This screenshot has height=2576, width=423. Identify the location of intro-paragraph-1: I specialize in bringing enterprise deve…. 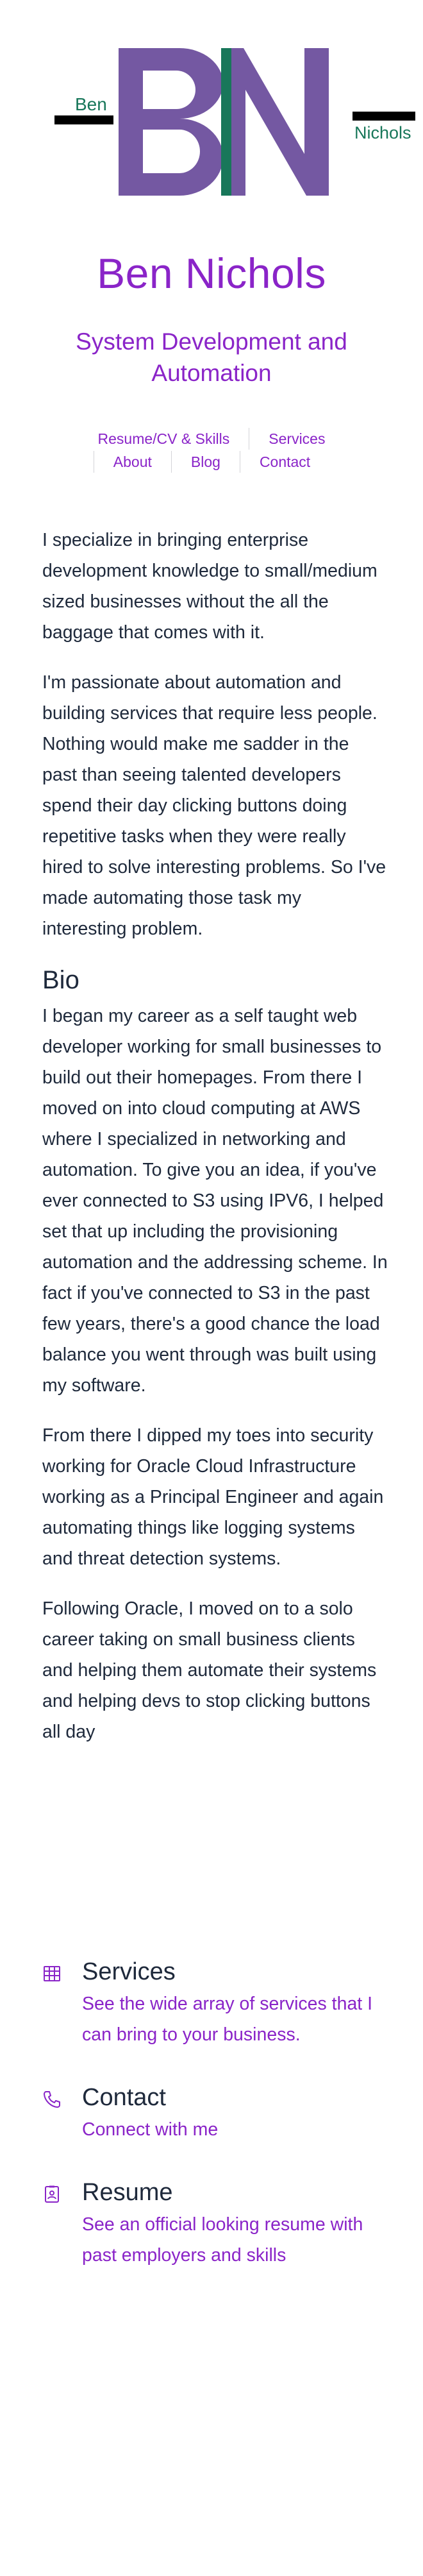
(209, 586).